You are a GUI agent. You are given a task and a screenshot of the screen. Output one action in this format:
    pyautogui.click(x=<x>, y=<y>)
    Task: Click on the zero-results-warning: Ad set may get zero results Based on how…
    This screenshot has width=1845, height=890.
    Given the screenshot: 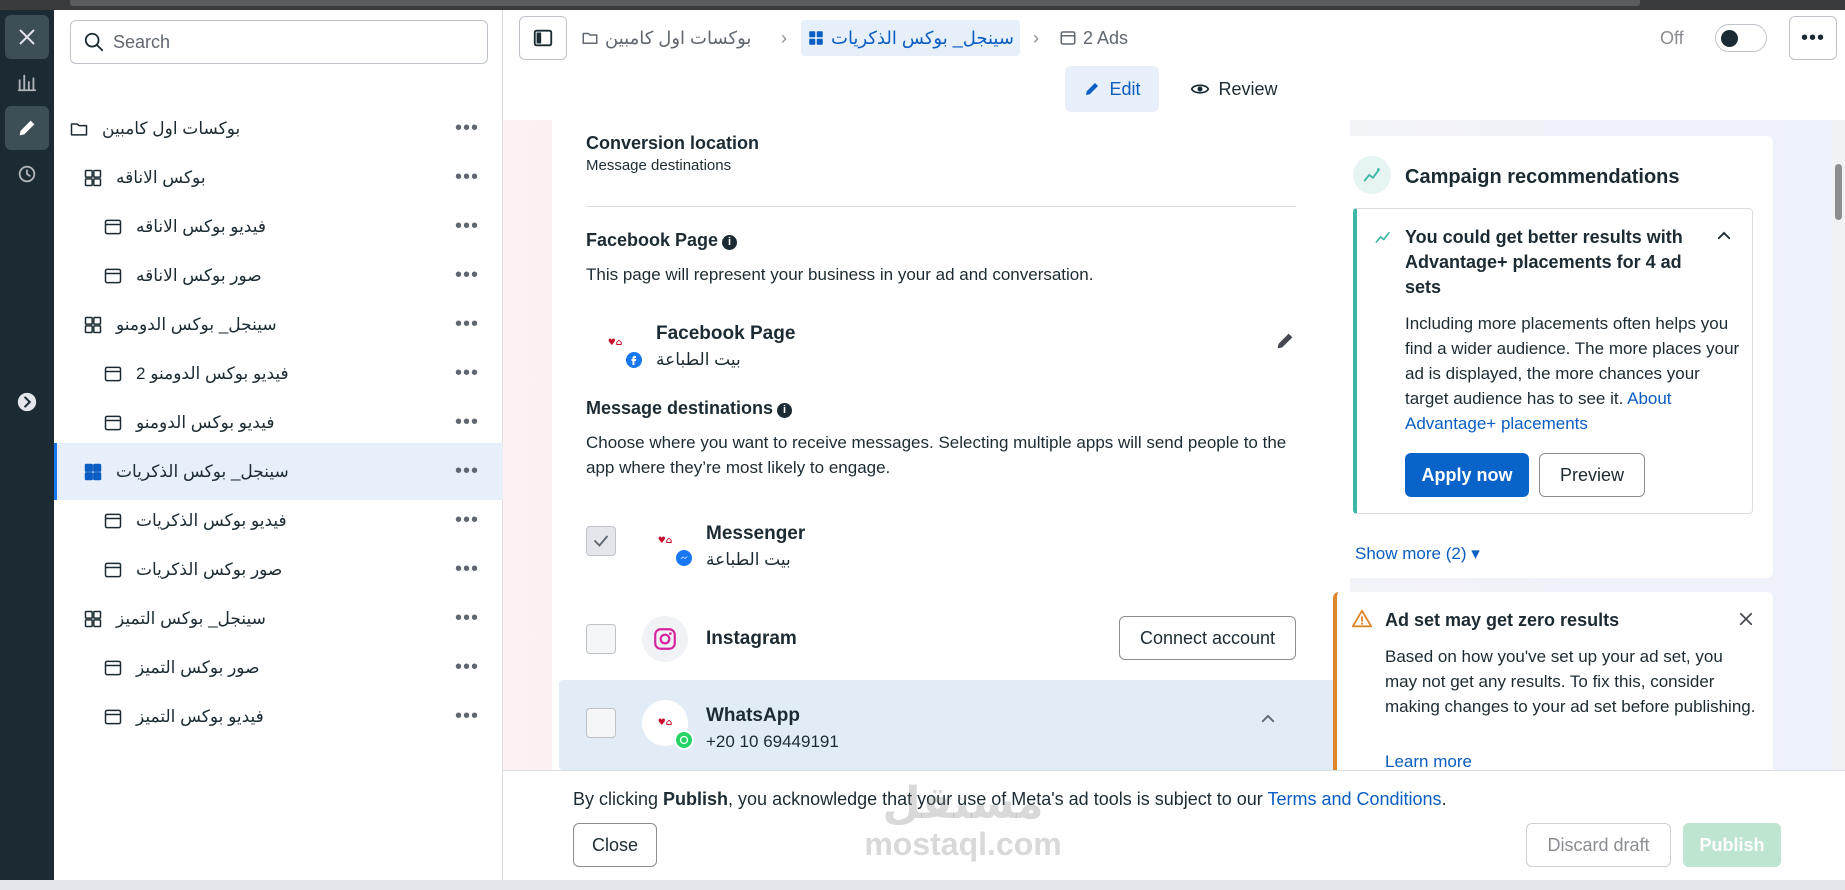 What is the action you would take?
    pyautogui.click(x=1553, y=681)
    